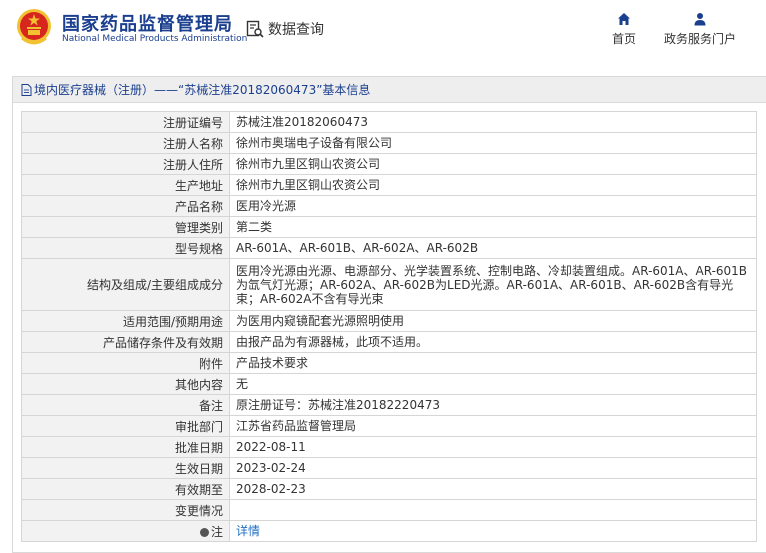 The width and height of the screenshot is (766, 553). I want to click on table-row: 生效日期 2023-02-24, so click(389, 468).